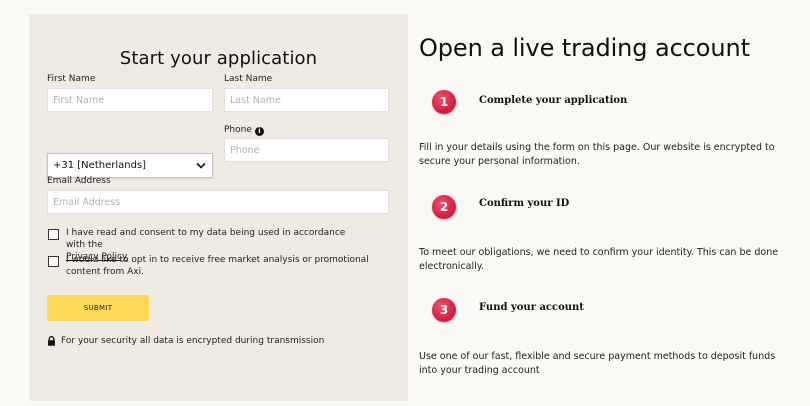 The width and height of the screenshot is (810, 406). Describe the element at coordinates (53, 261) in the screenshot. I see `optin-checkbox` at that location.